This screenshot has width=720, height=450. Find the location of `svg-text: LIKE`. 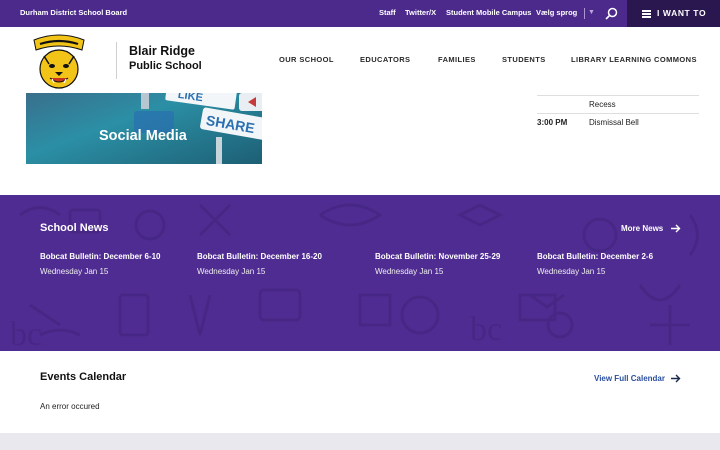

svg-text: LIKE is located at coordinates (190, 98).